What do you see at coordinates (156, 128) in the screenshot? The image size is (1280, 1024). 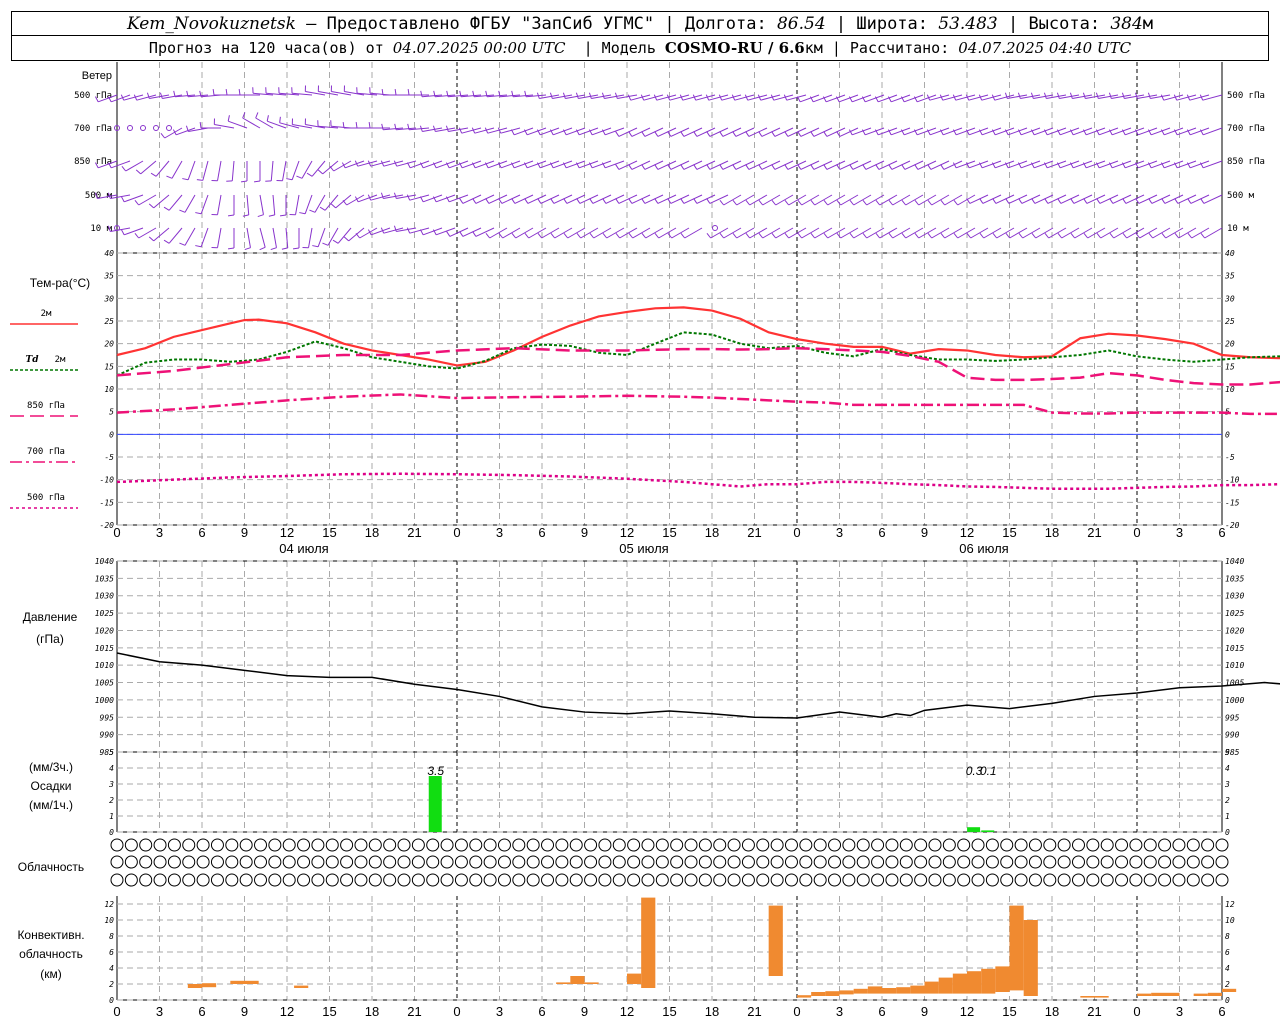 I see `wind-calm-mark` at bounding box center [156, 128].